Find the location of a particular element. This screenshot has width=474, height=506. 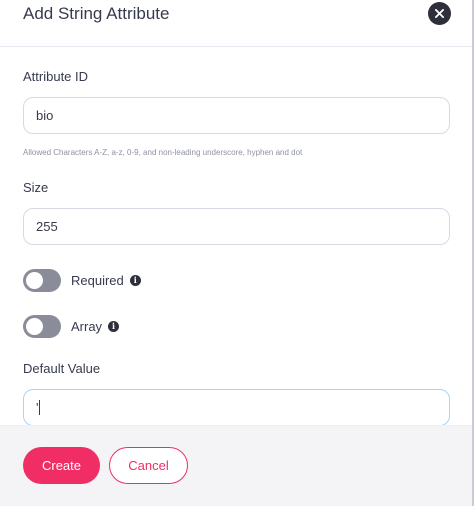

array-label: Array is located at coordinates (87, 326).